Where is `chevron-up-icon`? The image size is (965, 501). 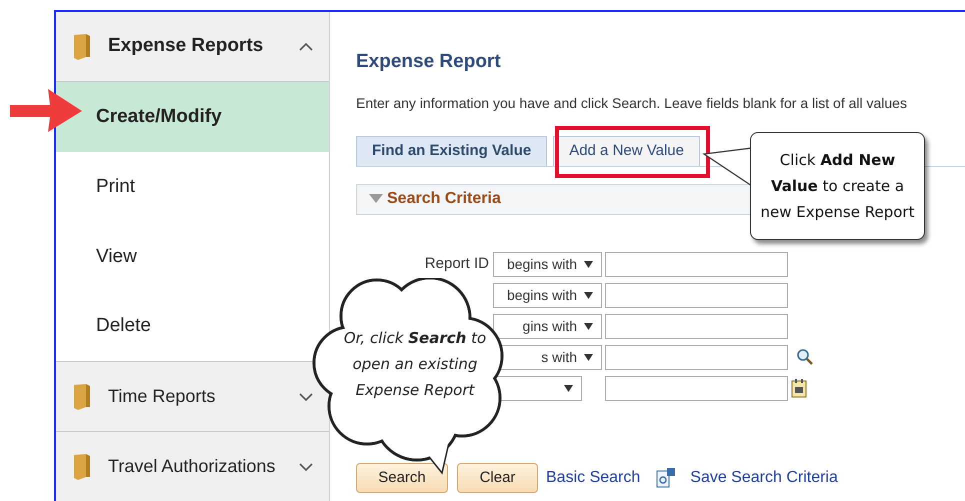 chevron-up-icon is located at coordinates (306, 47).